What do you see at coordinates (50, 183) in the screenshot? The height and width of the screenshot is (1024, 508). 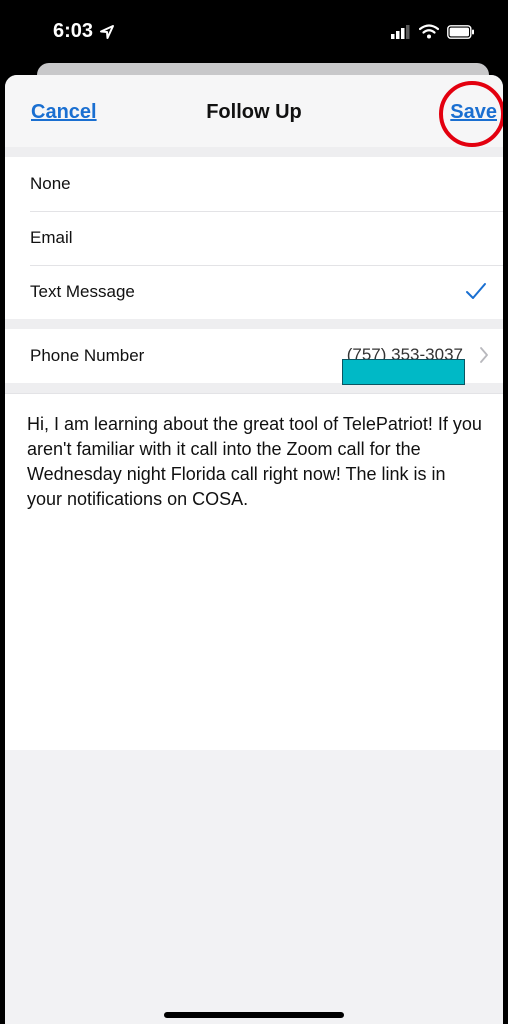 I see `option-label: None` at bounding box center [50, 183].